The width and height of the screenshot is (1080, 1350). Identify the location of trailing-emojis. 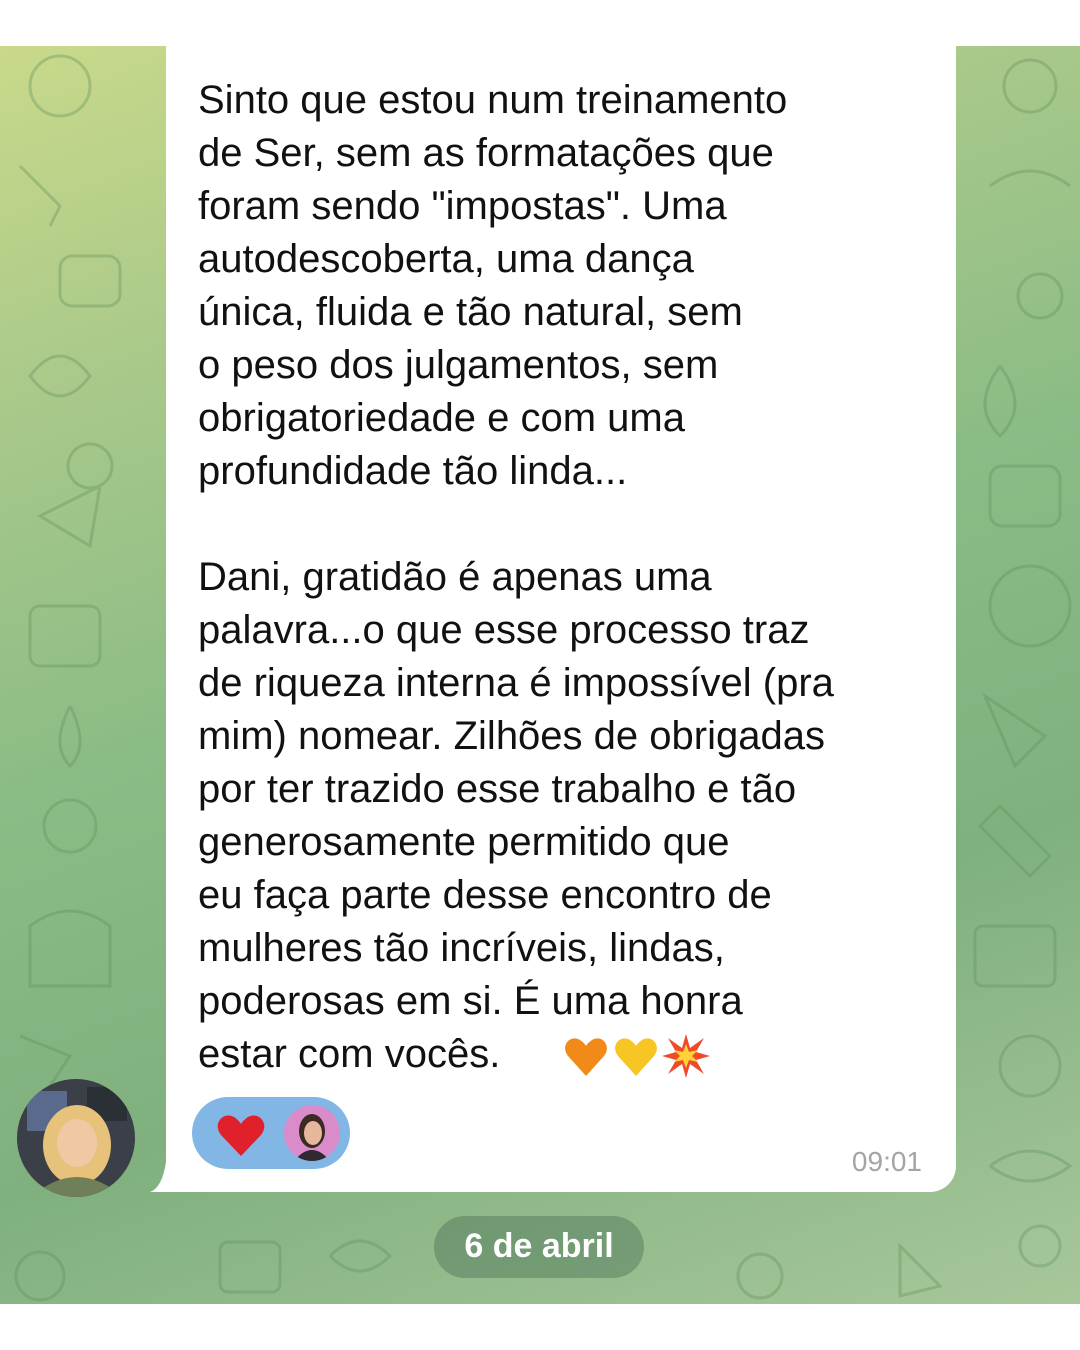
(636, 1056).